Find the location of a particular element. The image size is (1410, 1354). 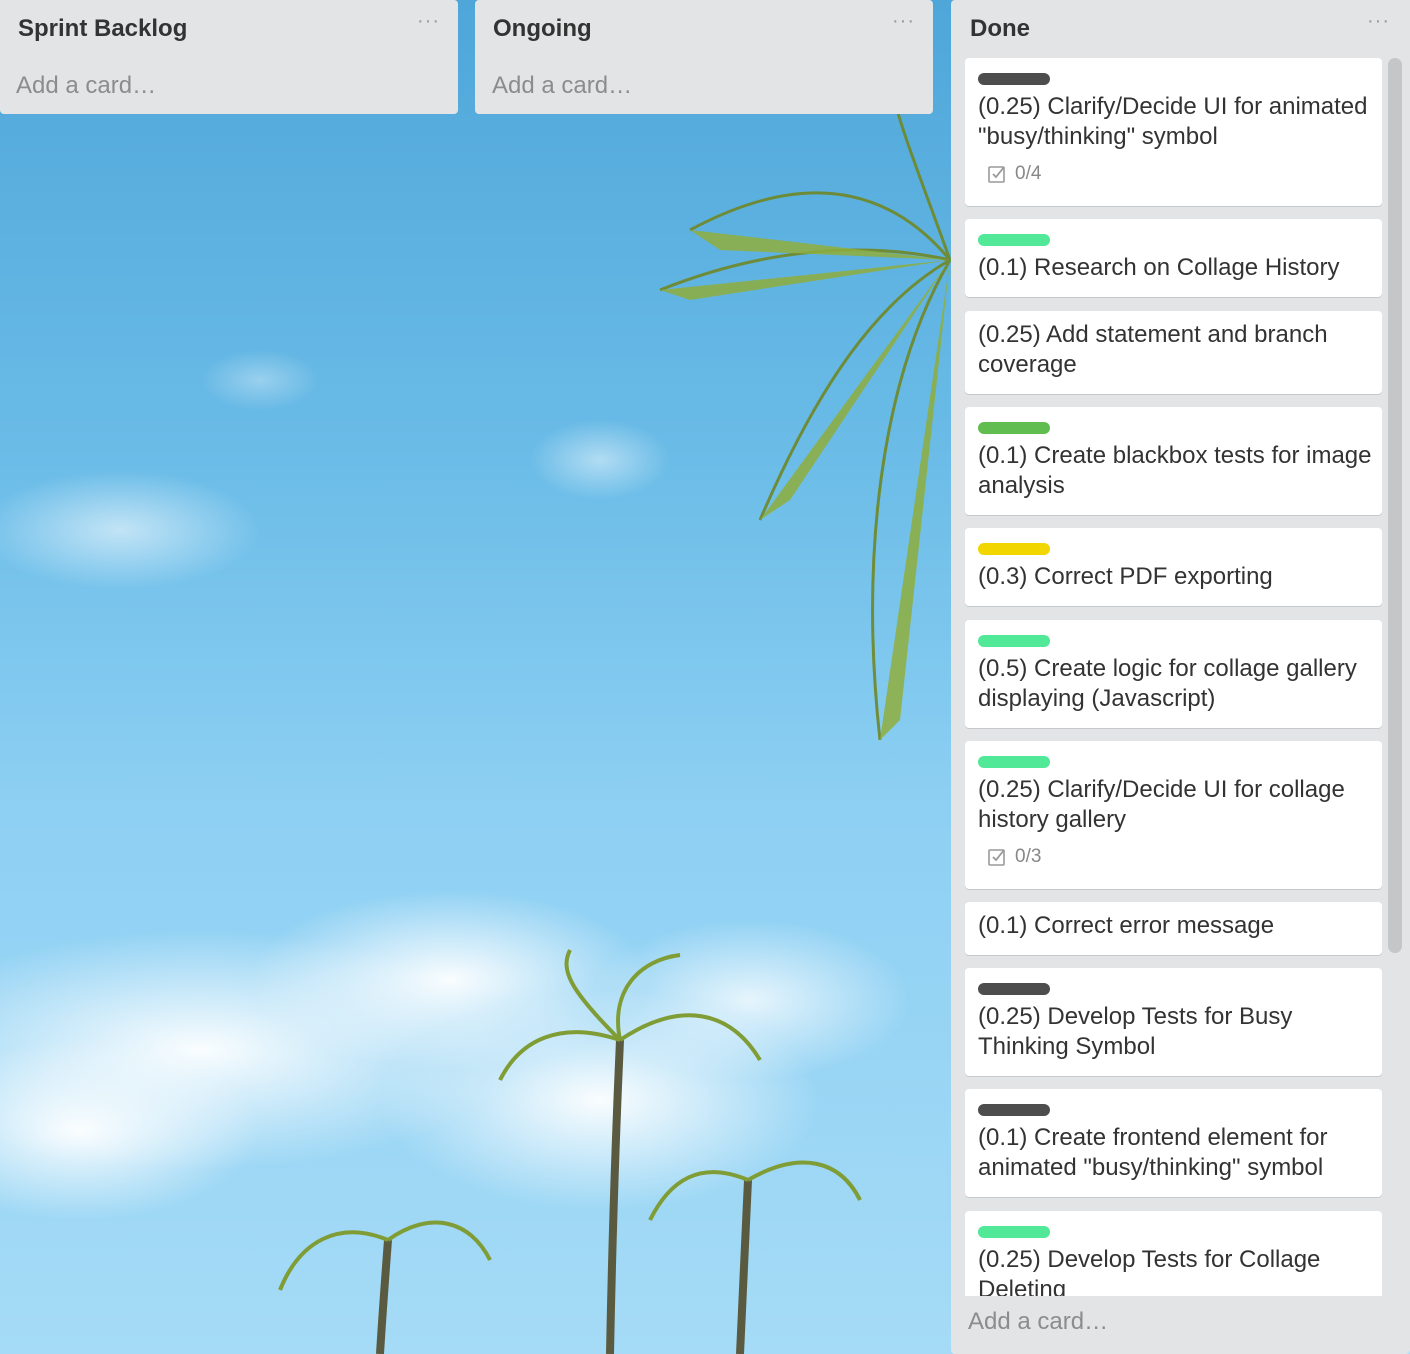

list-title: Ongoing is located at coordinates (542, 29).